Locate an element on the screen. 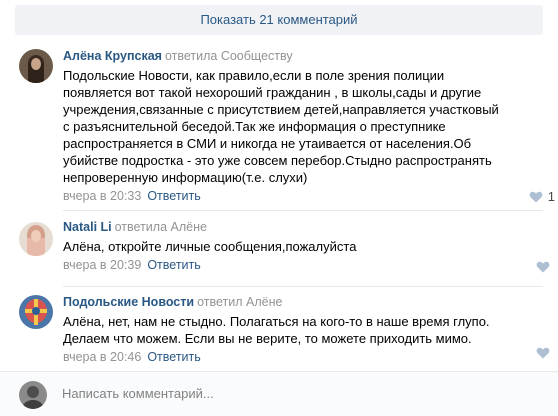  reply-target: ответил Алёне is located at coordinates (239, 302).